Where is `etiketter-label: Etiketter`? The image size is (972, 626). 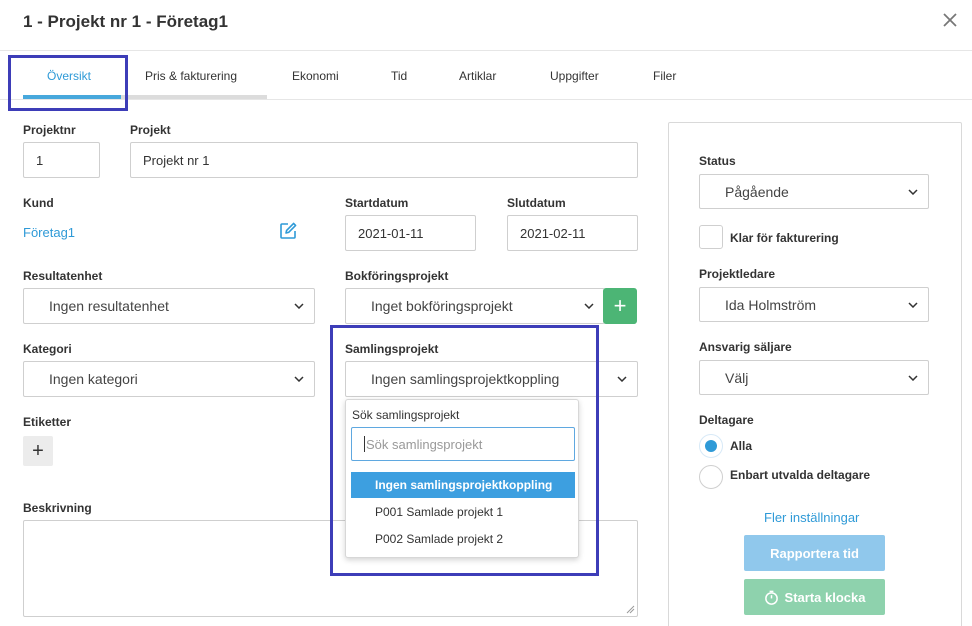
etiketter-label: Etiketter is located at coordinates (47, 422).